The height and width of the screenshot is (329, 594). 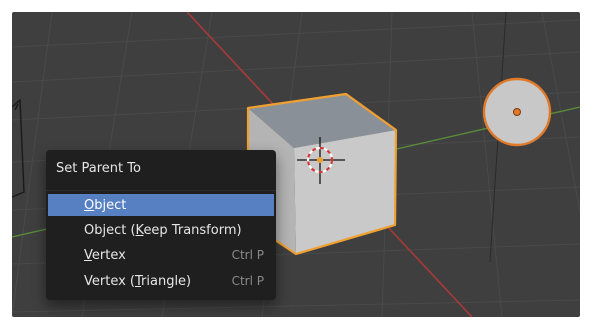 I want to click on menu-separator, so click(x=161, y=190).